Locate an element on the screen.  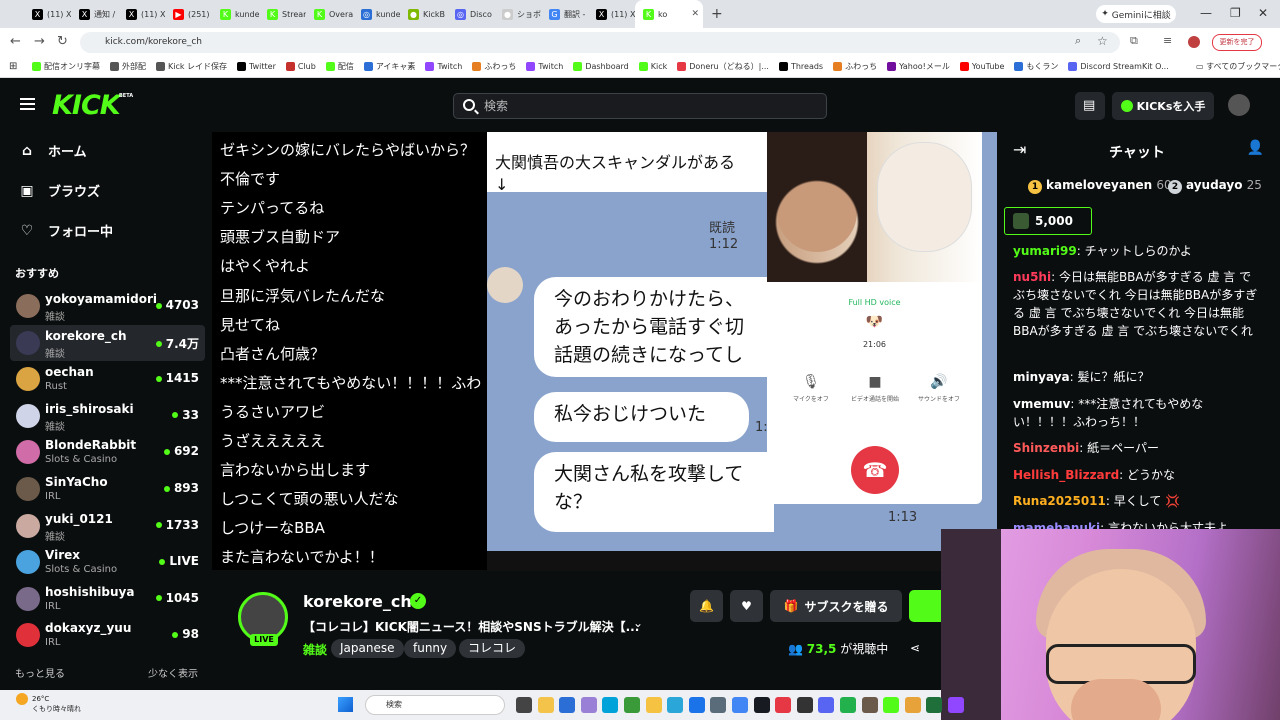
recommended-channel: yokoyamamidori 雑談 4703 is located at coordinates (107, 306).